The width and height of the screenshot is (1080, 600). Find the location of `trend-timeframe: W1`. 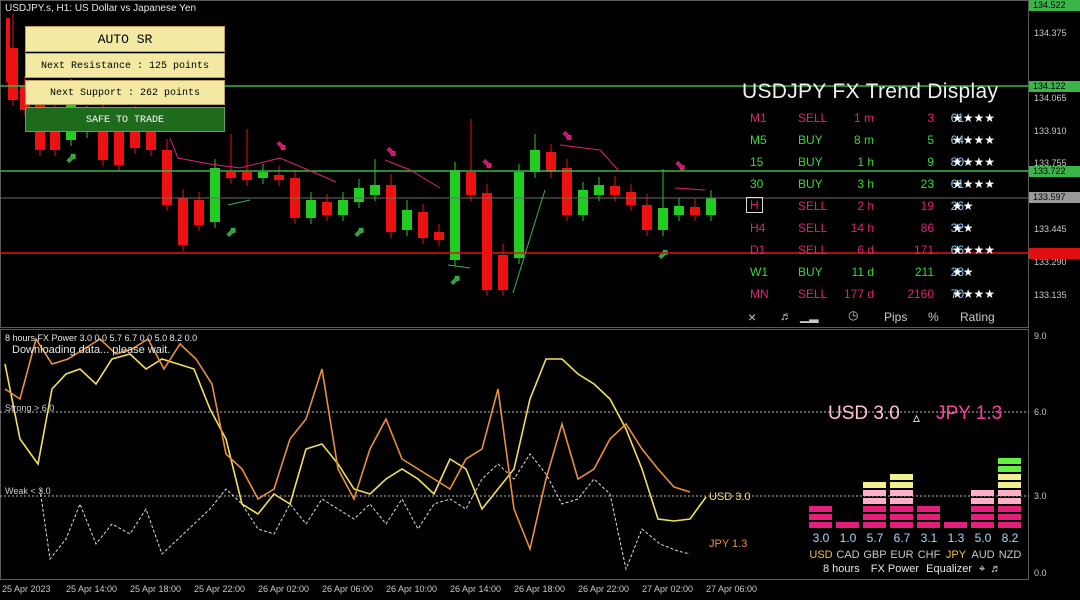

trend-timeframe: W1 is located at coordinates (759, 272).